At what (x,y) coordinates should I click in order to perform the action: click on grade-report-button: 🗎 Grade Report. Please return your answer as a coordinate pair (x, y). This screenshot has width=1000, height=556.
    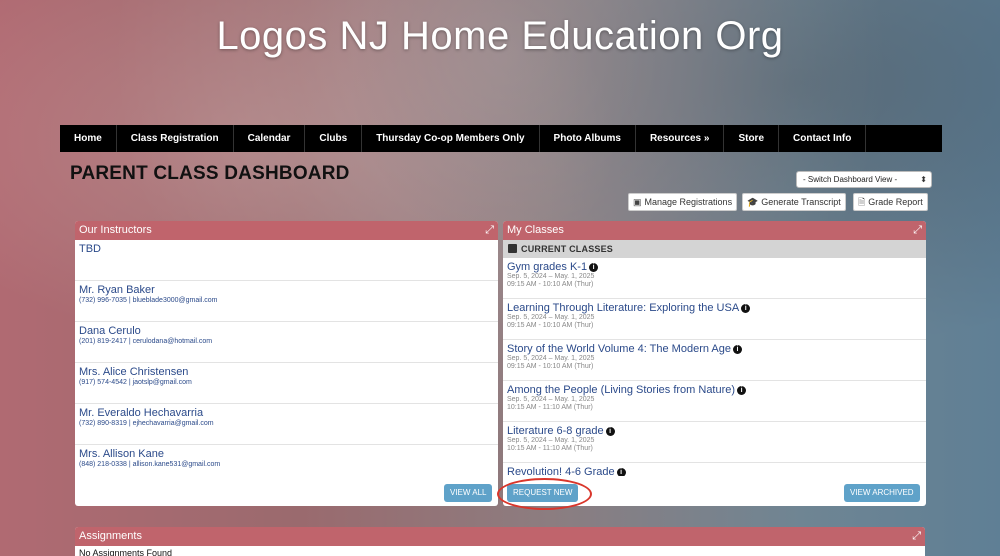
    Looking at the image, I should click on (890, 202).